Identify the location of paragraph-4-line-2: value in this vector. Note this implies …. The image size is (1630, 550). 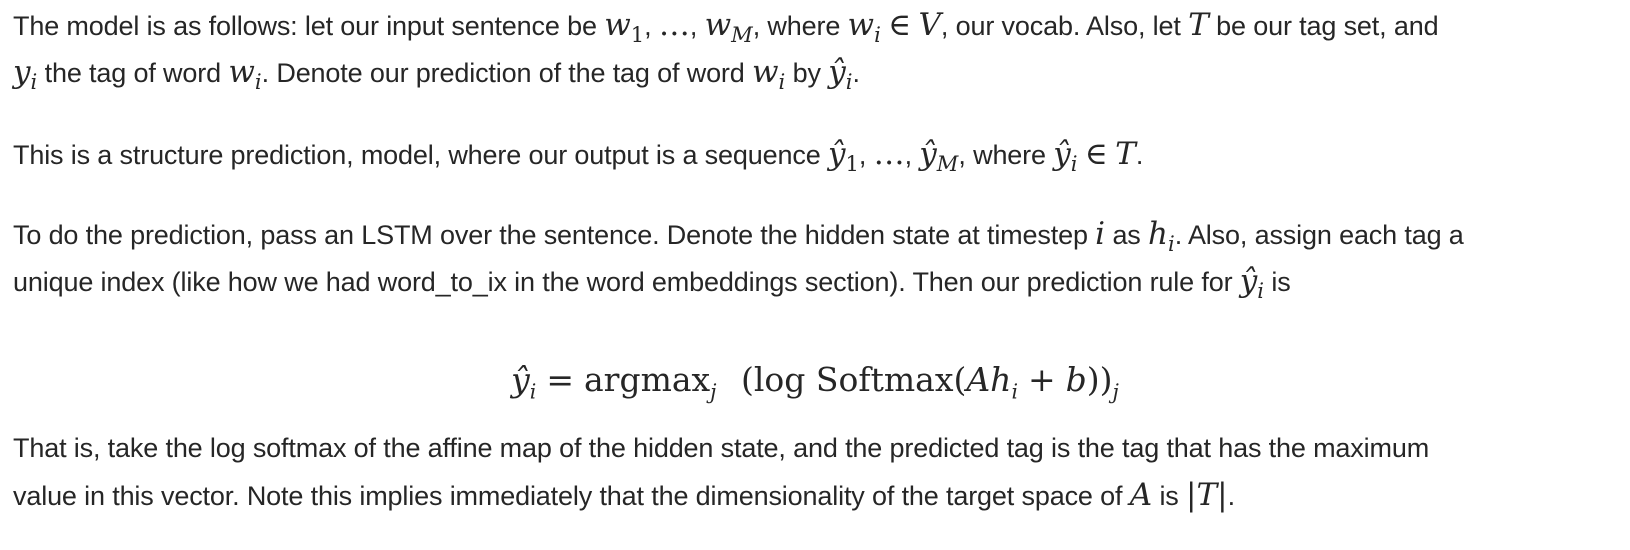
(624, 495).